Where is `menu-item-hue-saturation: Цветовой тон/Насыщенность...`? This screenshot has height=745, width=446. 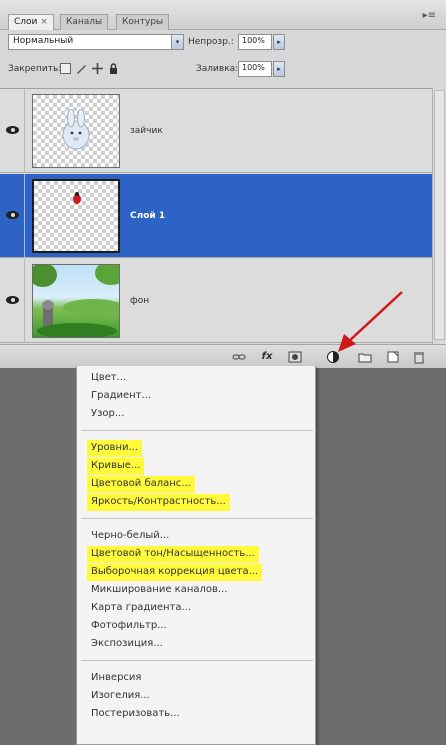
menu-item-hue-saturation: Цветовой тон/Насыщенность... is located at coordinates (173, 554).